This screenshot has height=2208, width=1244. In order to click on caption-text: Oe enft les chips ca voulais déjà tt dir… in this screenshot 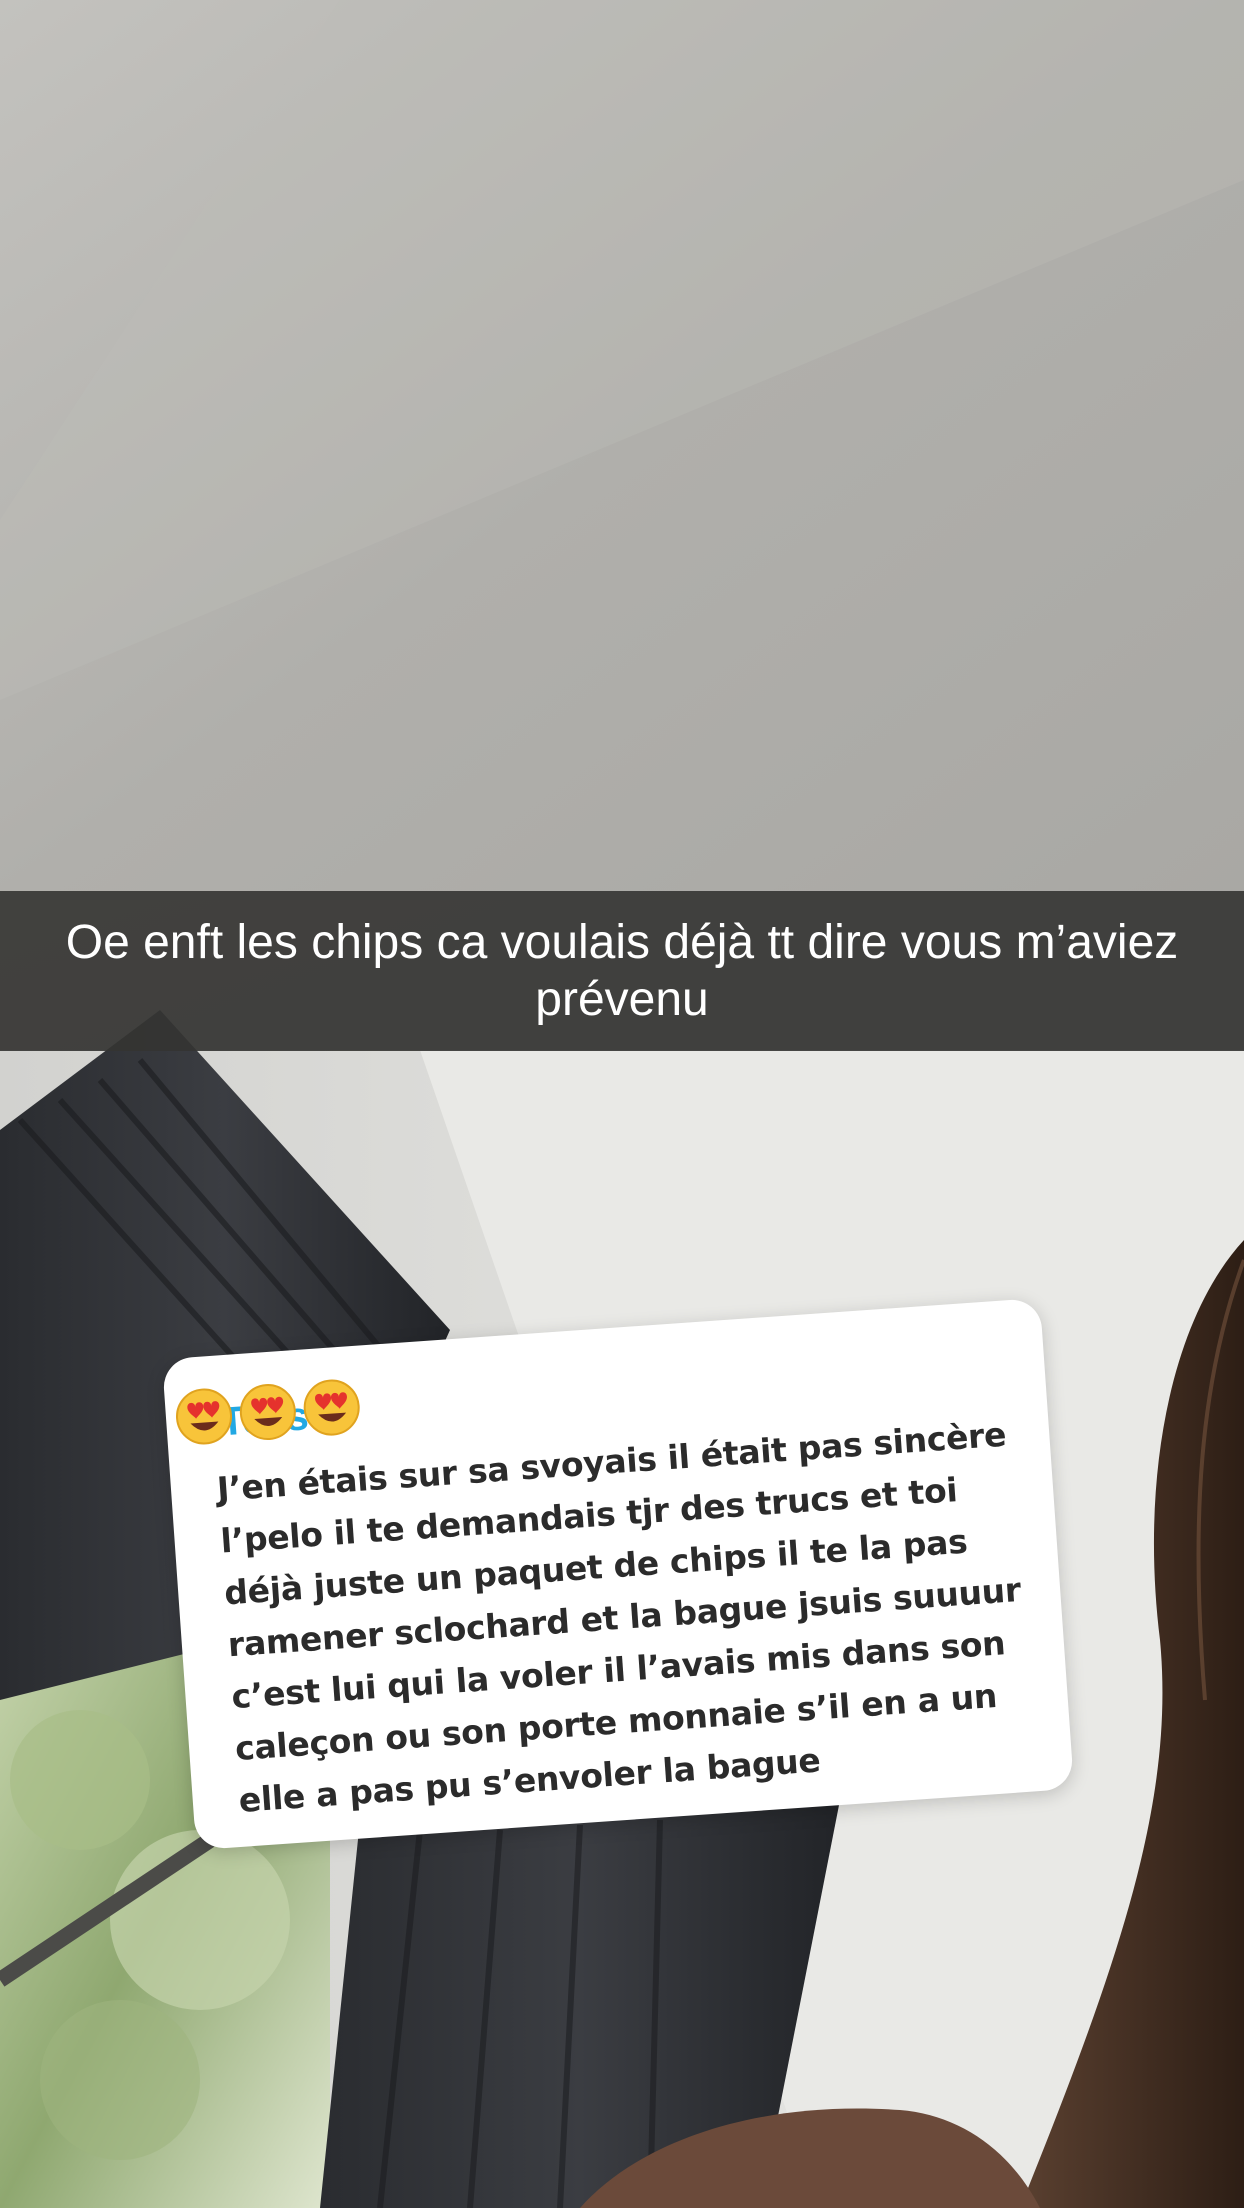, I will do `click(622, 971)`.